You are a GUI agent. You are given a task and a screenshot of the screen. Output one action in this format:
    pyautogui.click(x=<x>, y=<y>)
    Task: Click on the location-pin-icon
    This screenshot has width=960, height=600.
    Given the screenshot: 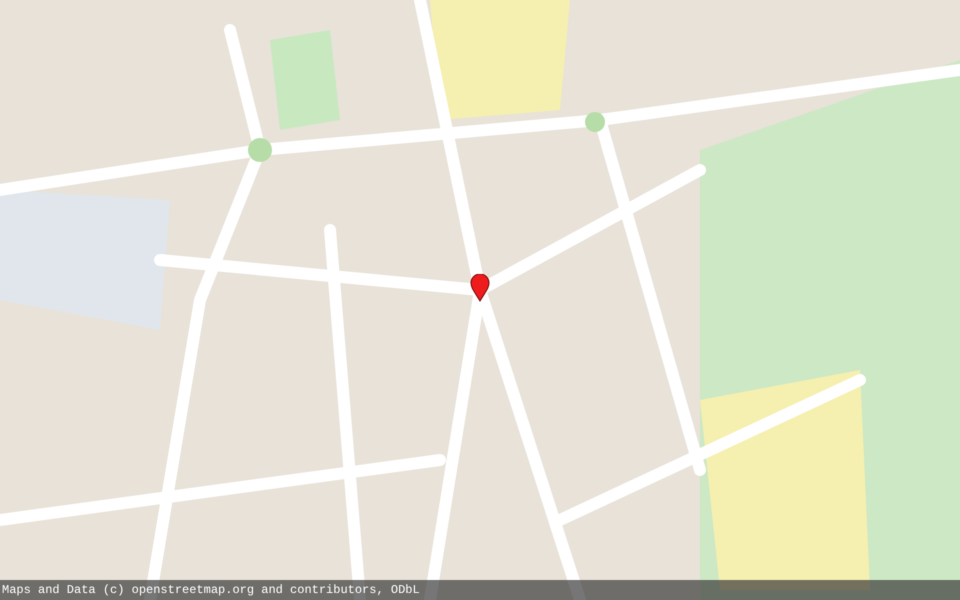 What is the action you would take?
    pyautogui.click(x=480, y=288)
    